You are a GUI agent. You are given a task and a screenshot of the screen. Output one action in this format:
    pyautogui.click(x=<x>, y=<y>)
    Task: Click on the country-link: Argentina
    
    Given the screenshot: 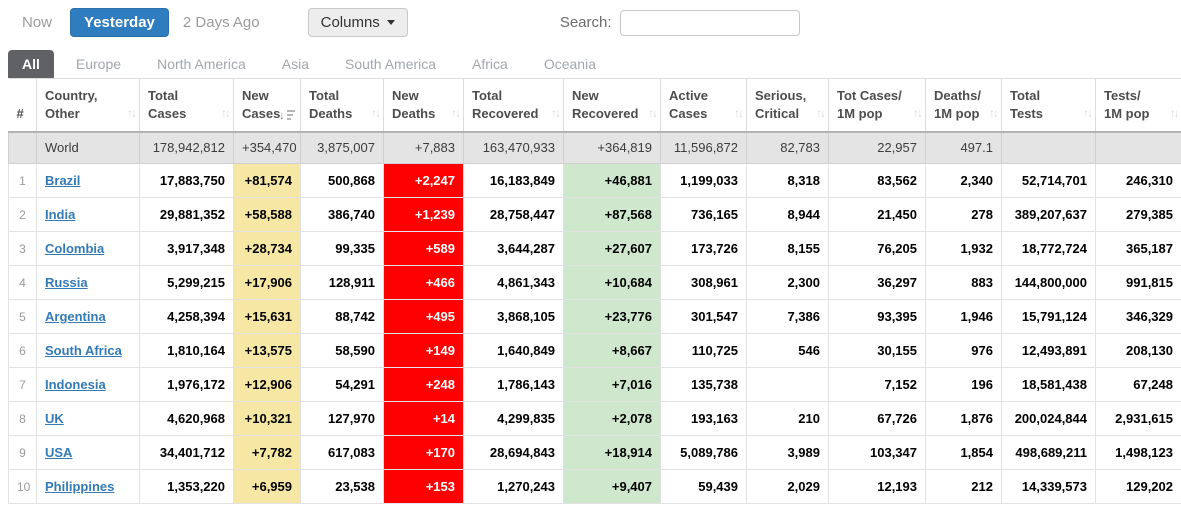 What is the action you would take?
    pyautogui.click(x=75, y=316)
    